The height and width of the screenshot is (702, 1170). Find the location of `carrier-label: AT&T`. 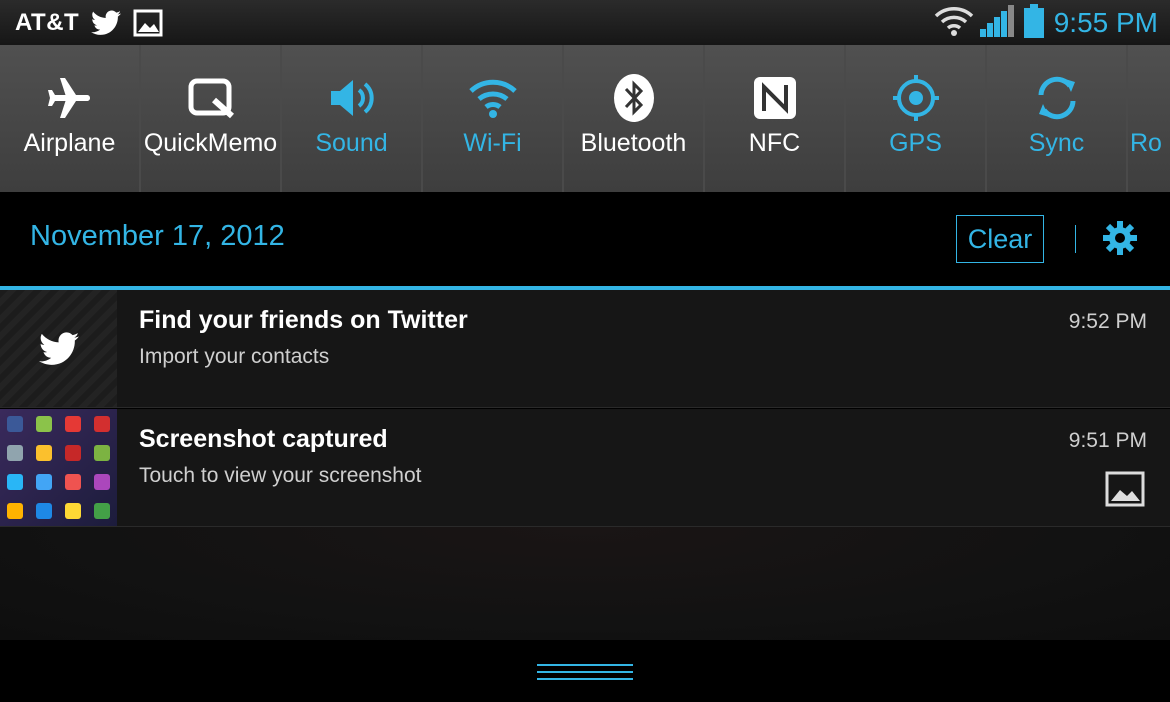

carrier-label: AT&T is located at coordinates (47, 22).